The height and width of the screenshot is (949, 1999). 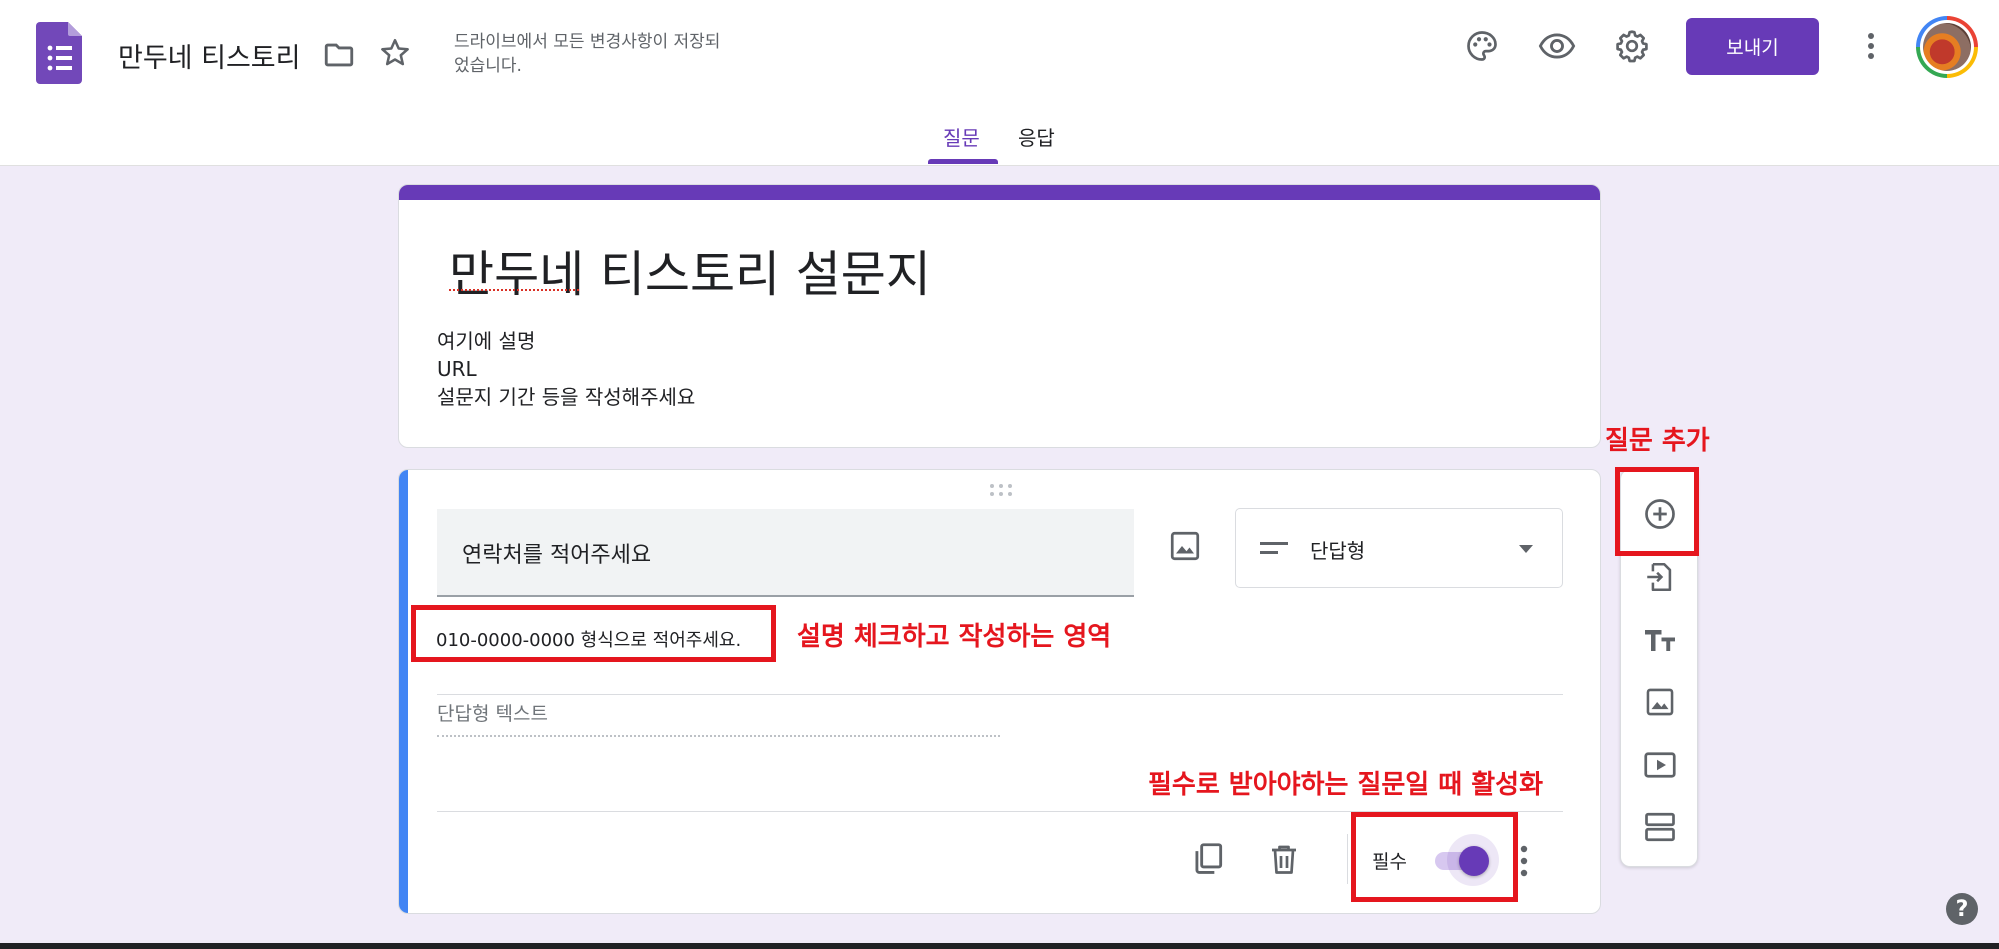 I want to click on question-title-text: 연락처를 적어주세요, so click(x=557, y=555).